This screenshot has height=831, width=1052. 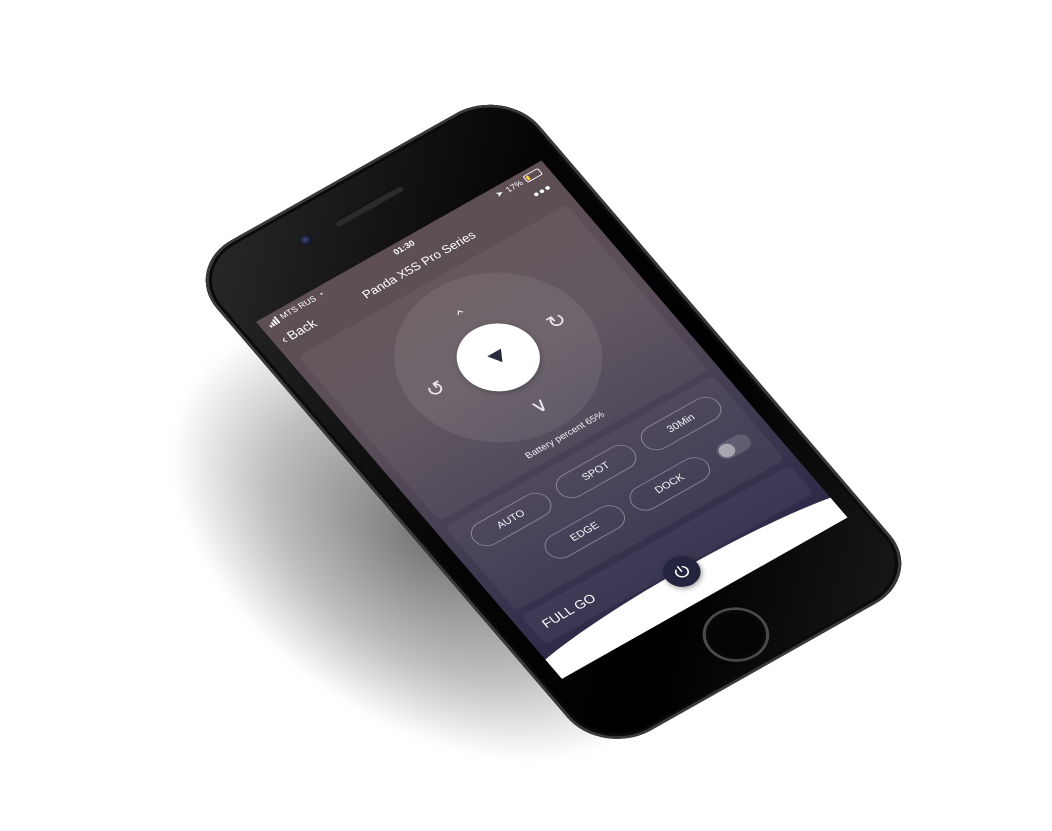 I want to click on rotate-left-icon: ↺, so click(x=439, y=391).